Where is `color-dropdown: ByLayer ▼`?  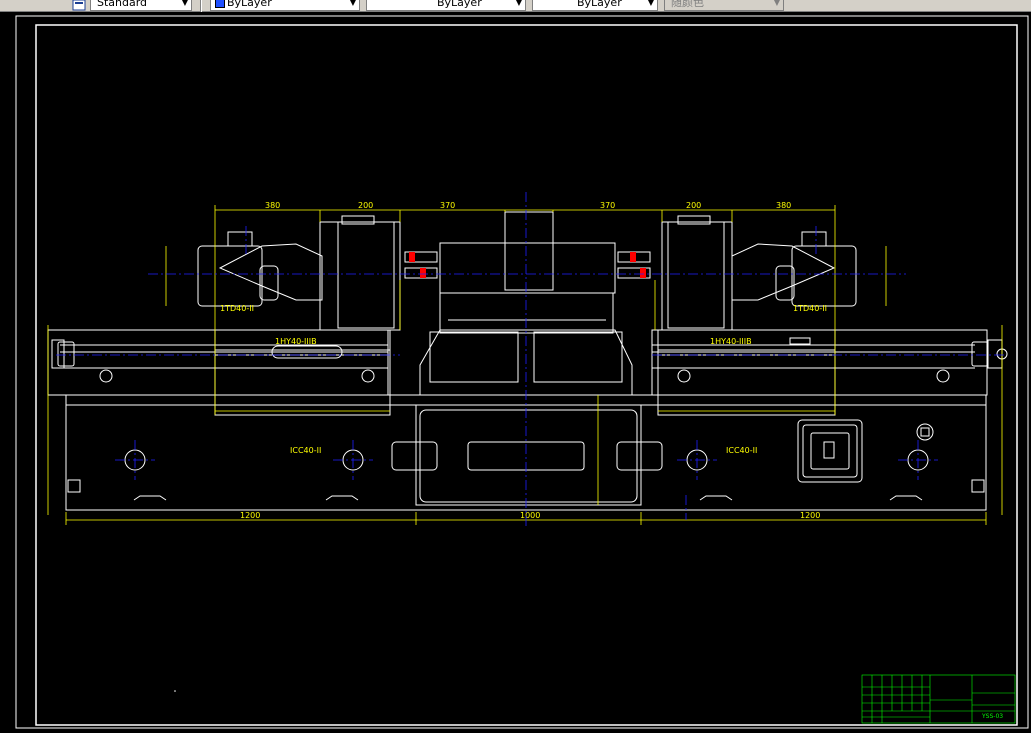 color-dropdown: ByLayer ▼ is located at coordinates (285, 5).